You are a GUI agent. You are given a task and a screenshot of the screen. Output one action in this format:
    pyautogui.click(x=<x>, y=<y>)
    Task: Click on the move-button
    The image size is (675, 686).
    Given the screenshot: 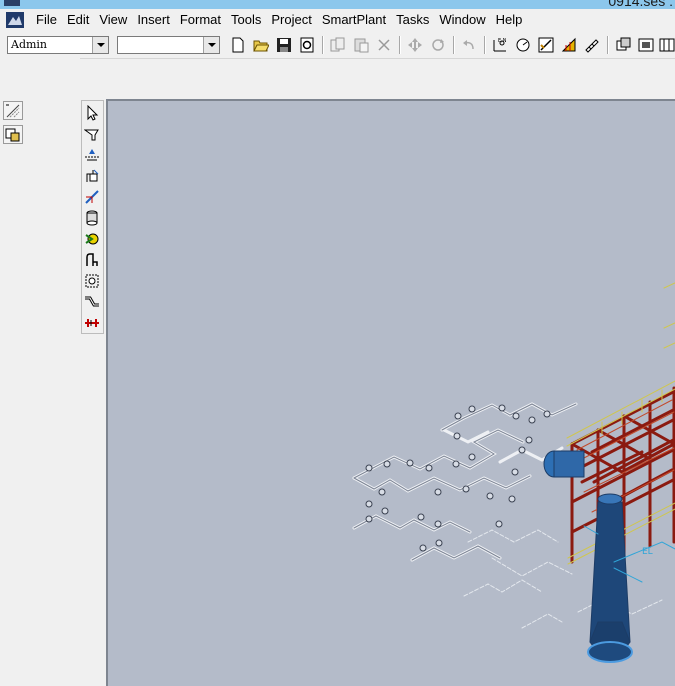 What is the action you would take?
    pyautogui.click(x=415, y=45)
    